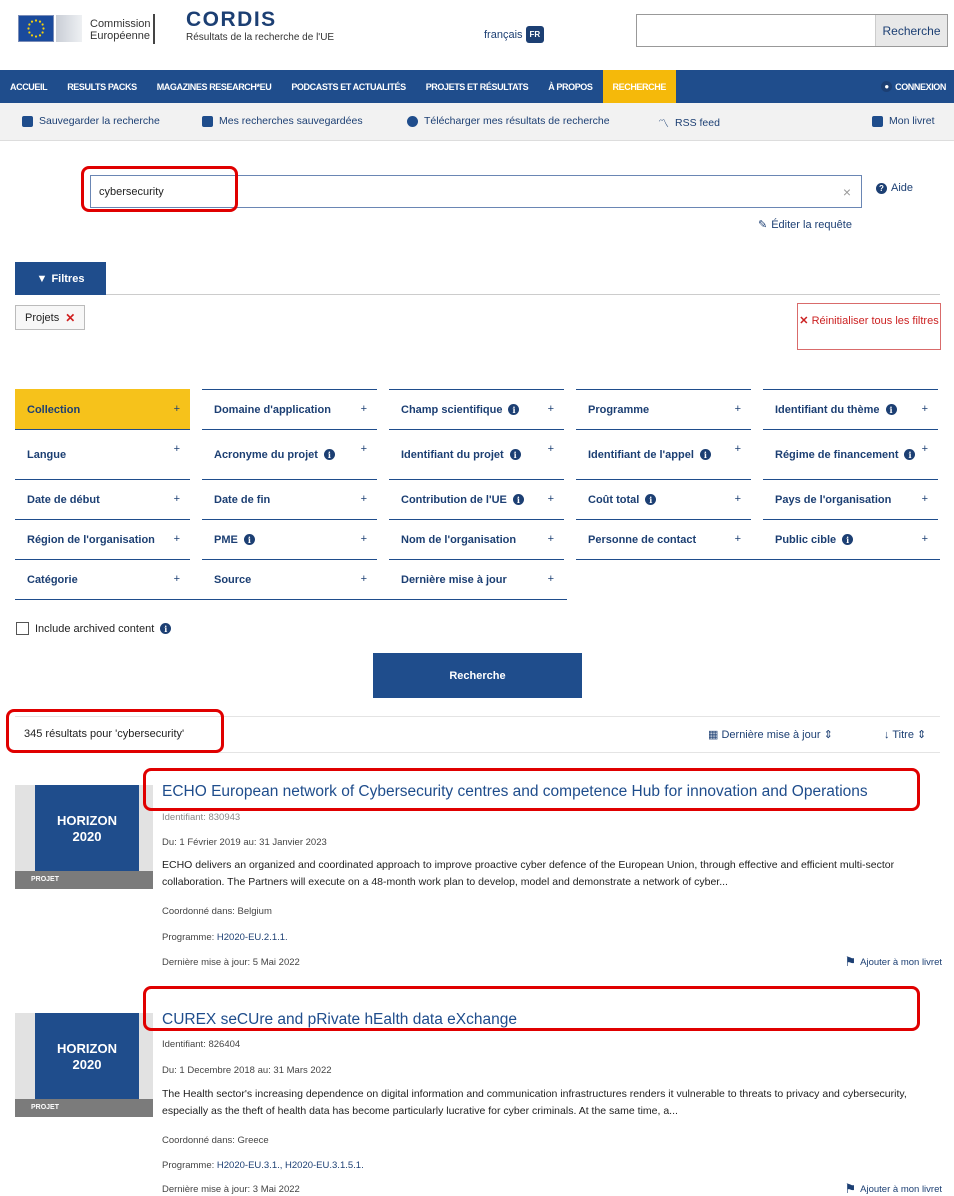  I want to click on facet-public-cible: Public cible i +, so click(850, 539).